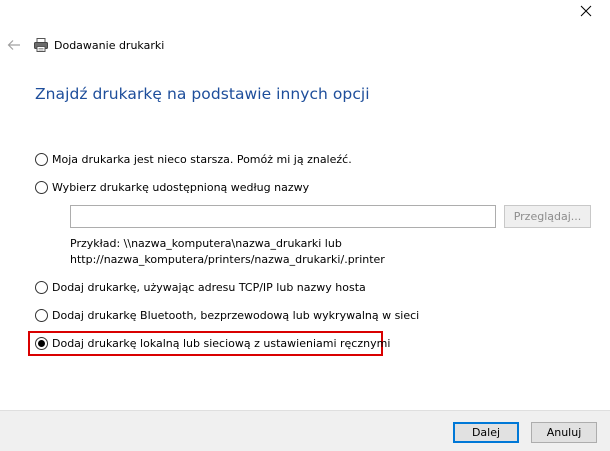 The image size is (610, 451). I want to click on printer-name-input, so click(283, 216).